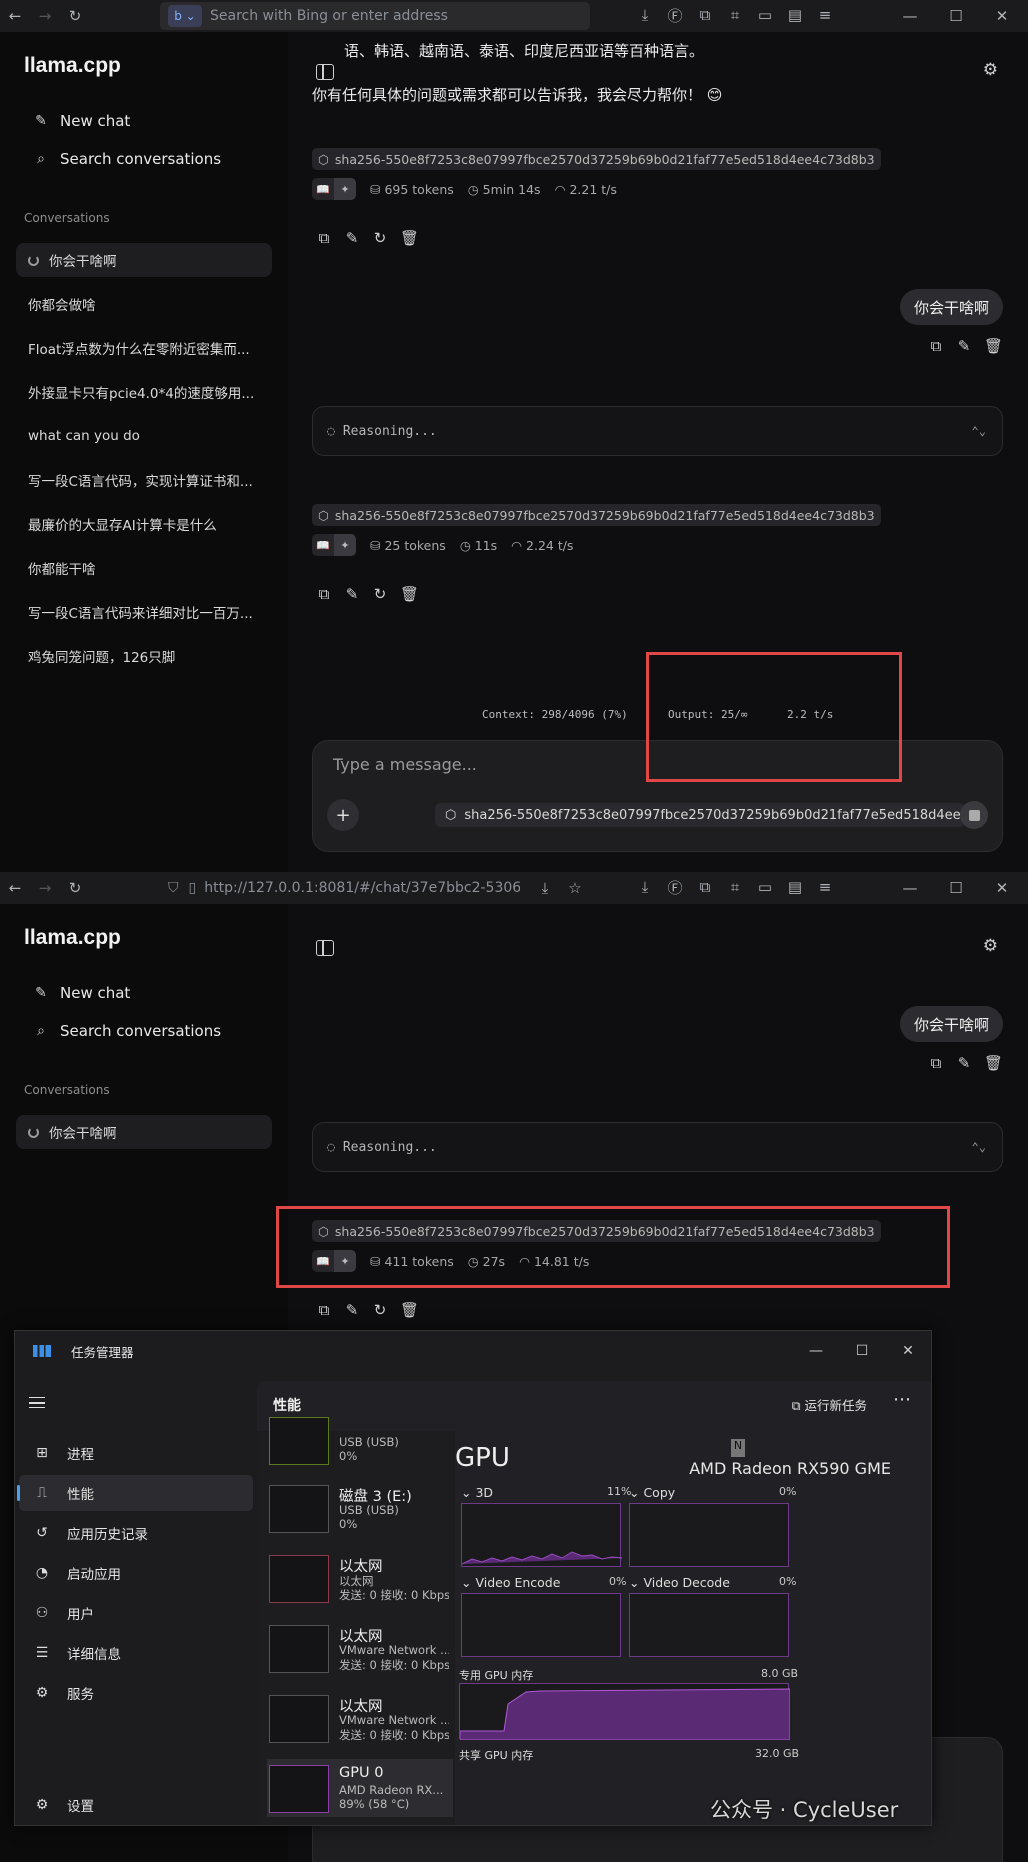 This screenshot has width=1028, height=1862. What do you see at coordinates (862, 1351) in the screenshot?
I see `tm-maximize-icon: ☐` at bounding box center [862, 1351].